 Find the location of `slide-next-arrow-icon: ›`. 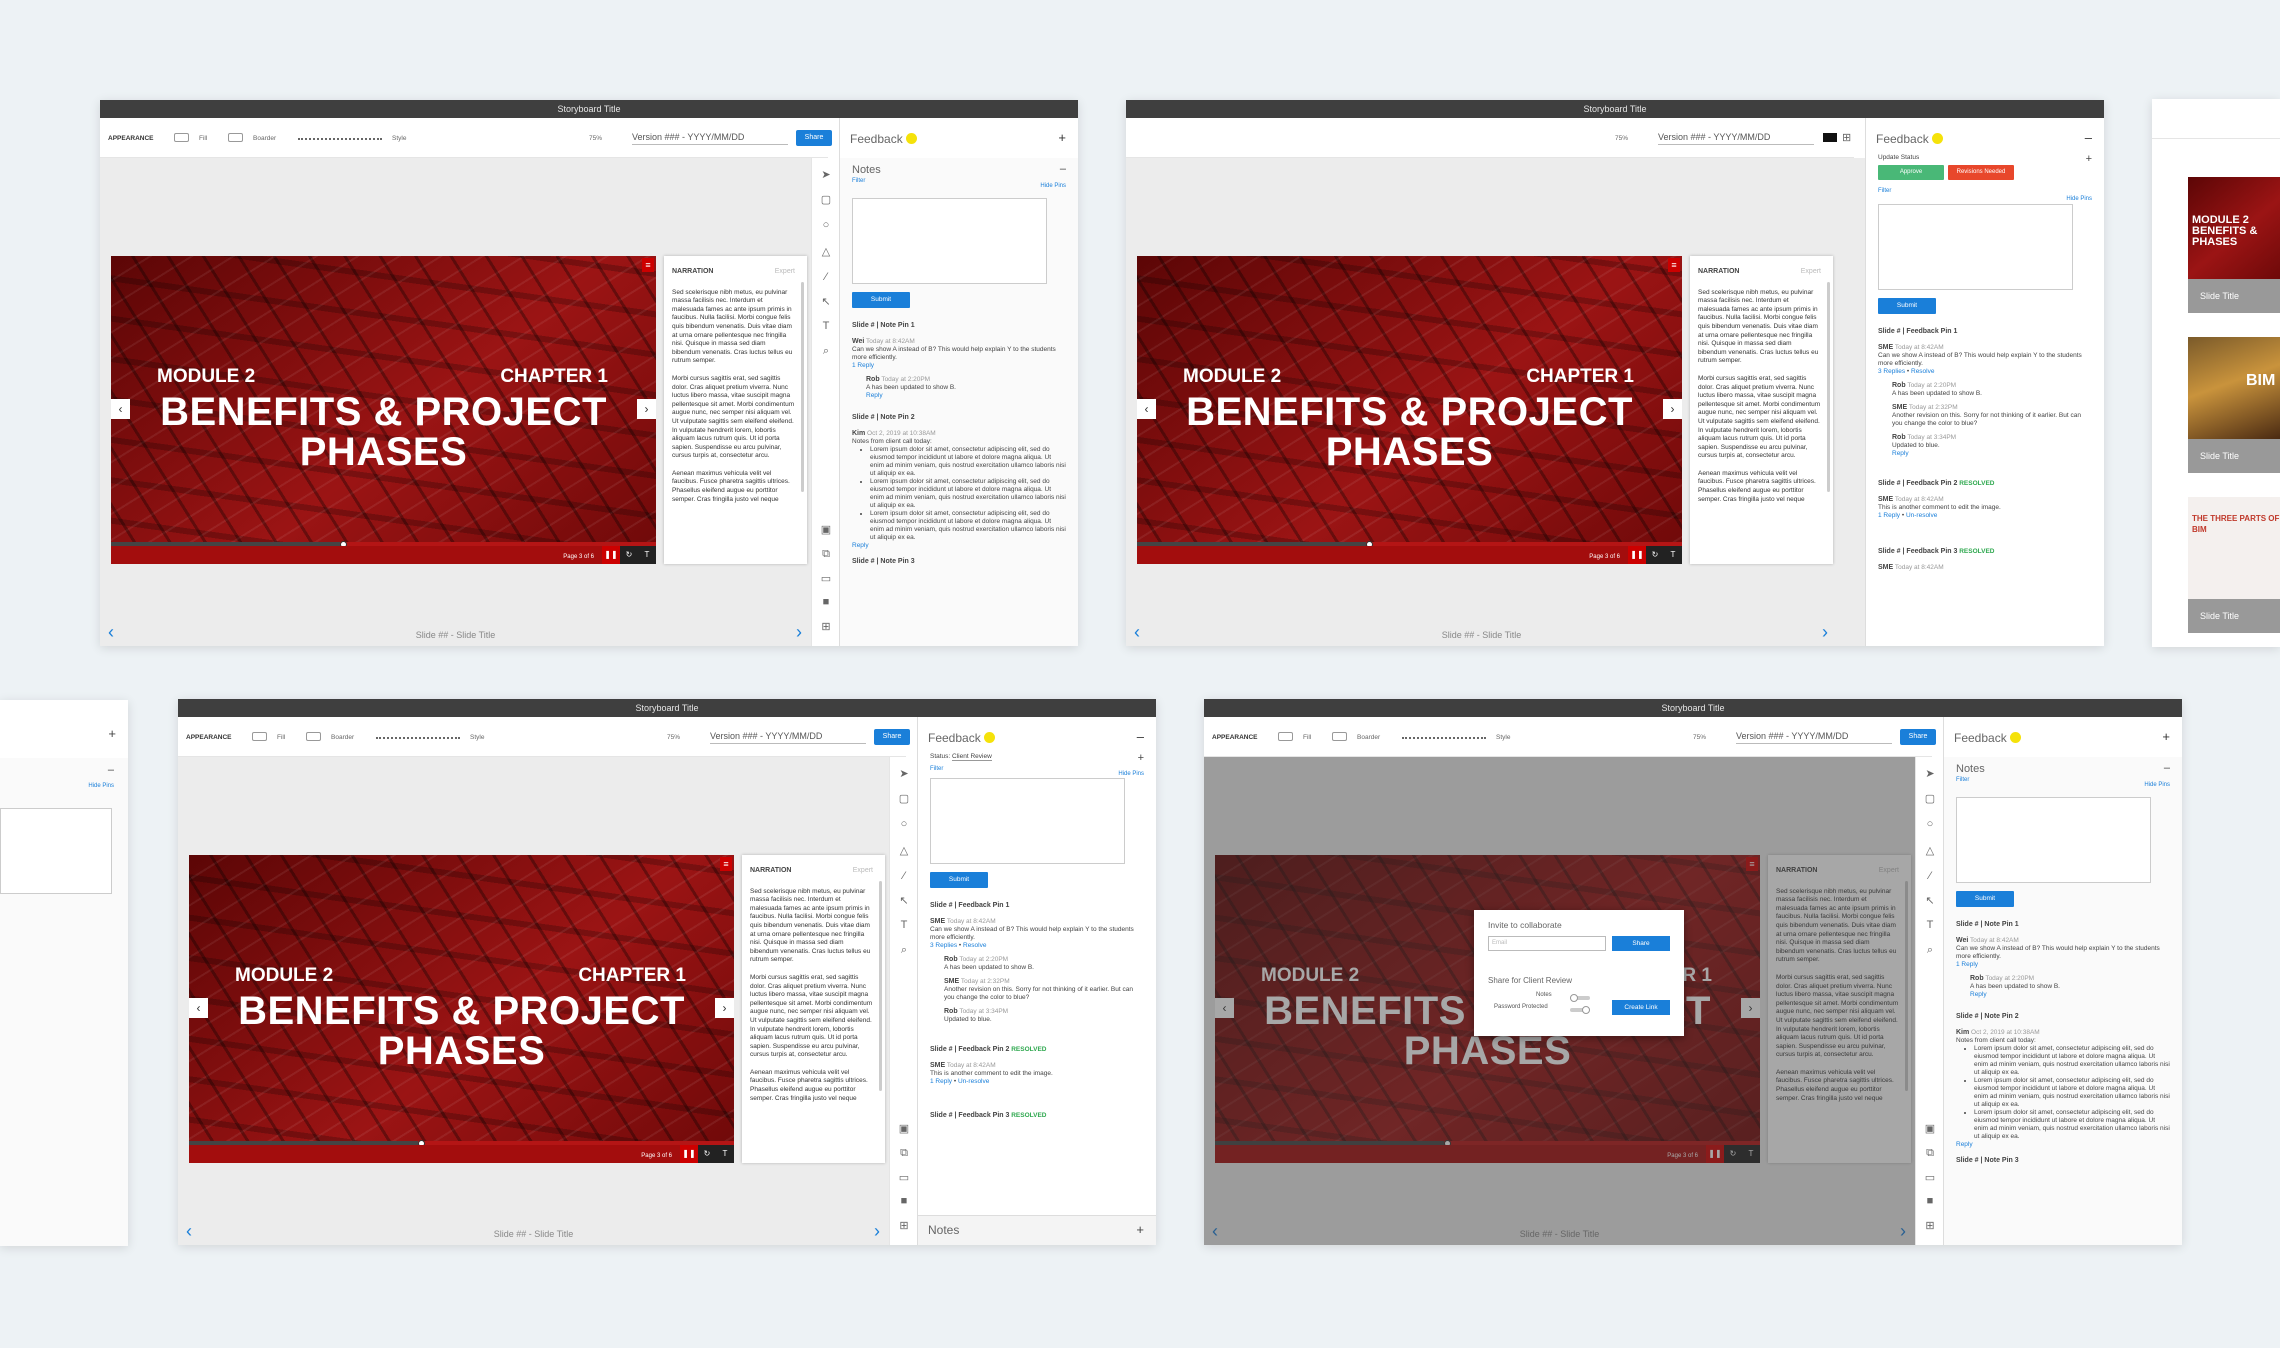

slide-next-arrow-icon: › is located at coordinates (724, 1008).